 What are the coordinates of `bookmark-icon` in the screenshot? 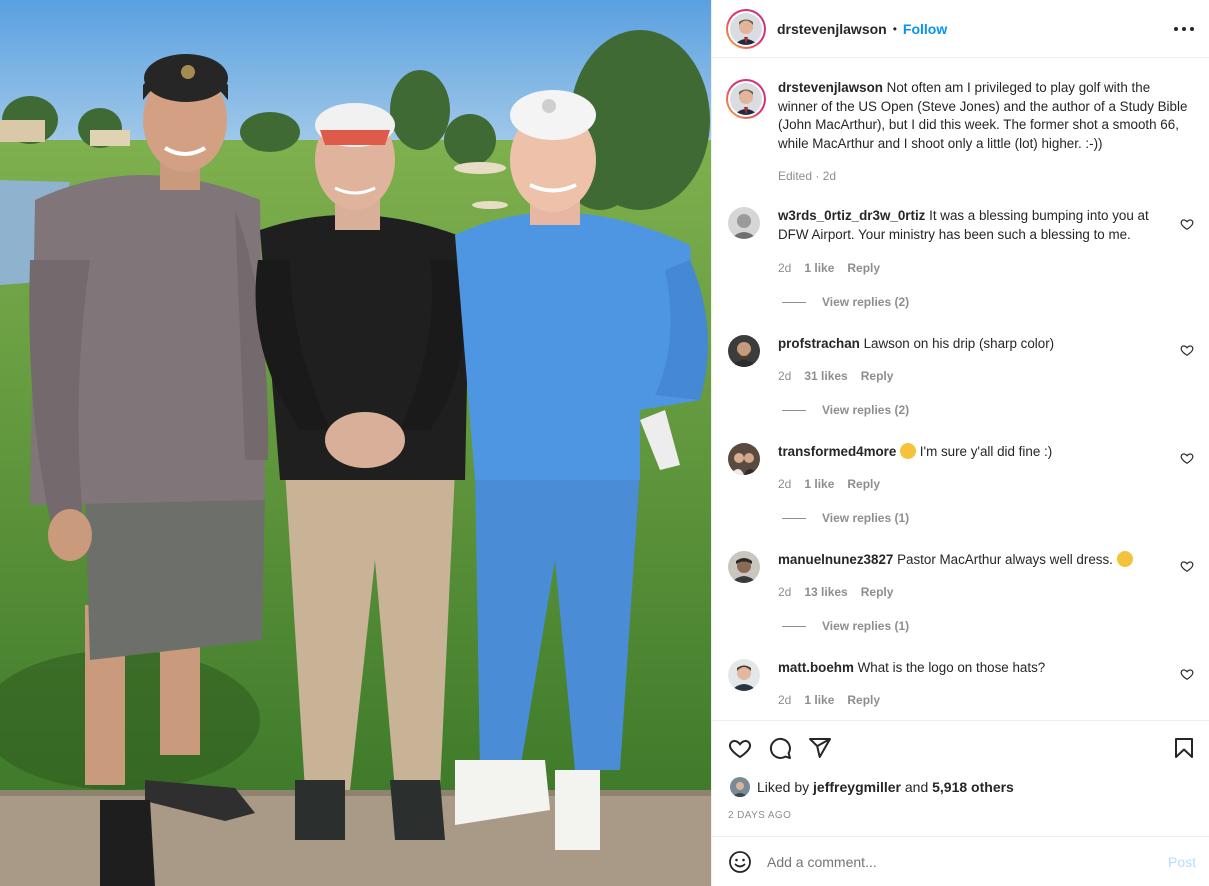 It's located at (1184, 748).